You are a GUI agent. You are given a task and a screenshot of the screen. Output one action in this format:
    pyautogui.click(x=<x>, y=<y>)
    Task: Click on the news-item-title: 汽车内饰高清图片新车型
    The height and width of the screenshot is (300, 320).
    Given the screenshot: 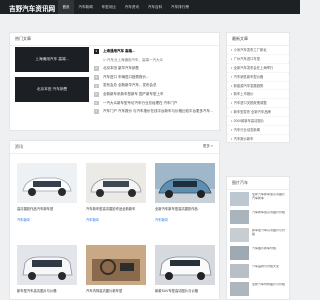 What is the action you would take?
    pyautogui.click(x=104, y=291)
    